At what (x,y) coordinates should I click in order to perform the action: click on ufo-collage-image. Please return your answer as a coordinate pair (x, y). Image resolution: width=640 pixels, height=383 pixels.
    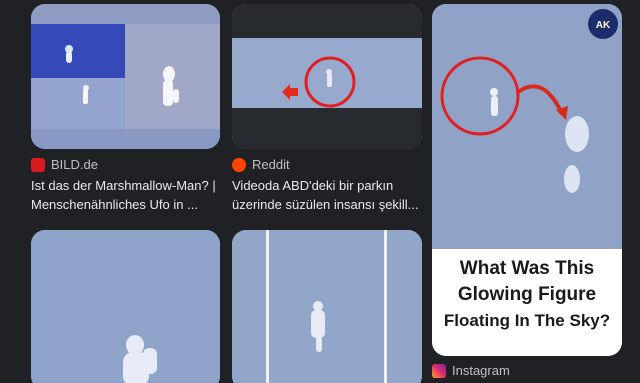
    Looking at the image, I should click on (125, 76).